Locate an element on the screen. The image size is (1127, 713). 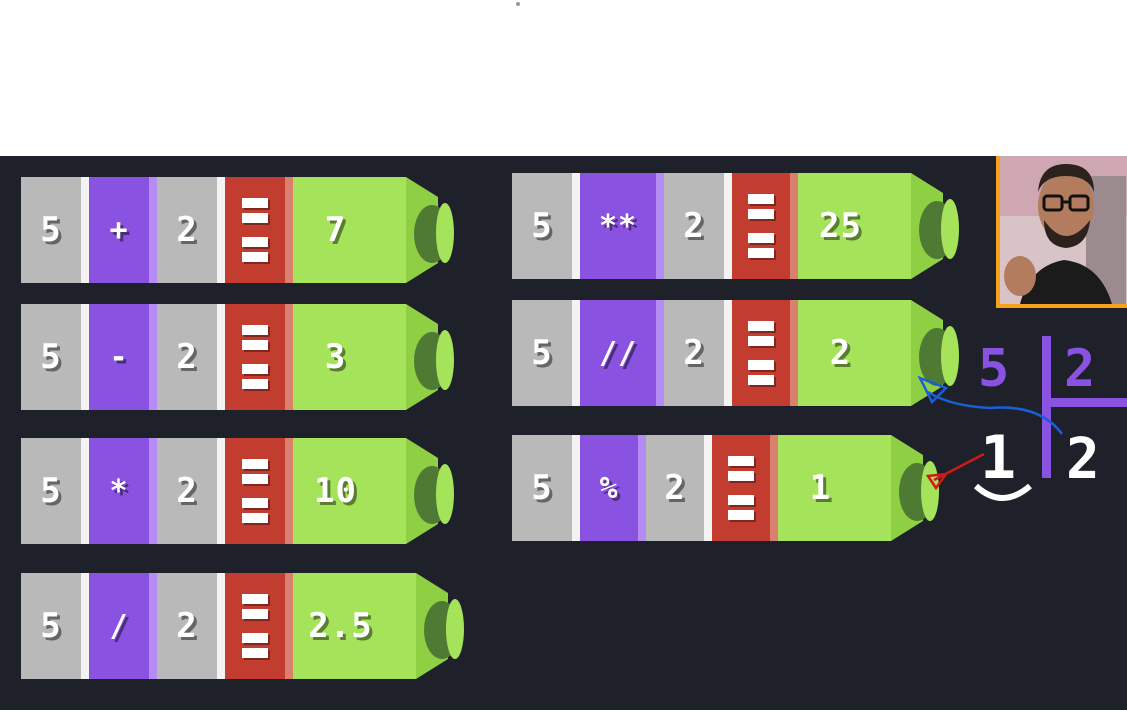
result-face: 10 is located at coordinates (335, 491).